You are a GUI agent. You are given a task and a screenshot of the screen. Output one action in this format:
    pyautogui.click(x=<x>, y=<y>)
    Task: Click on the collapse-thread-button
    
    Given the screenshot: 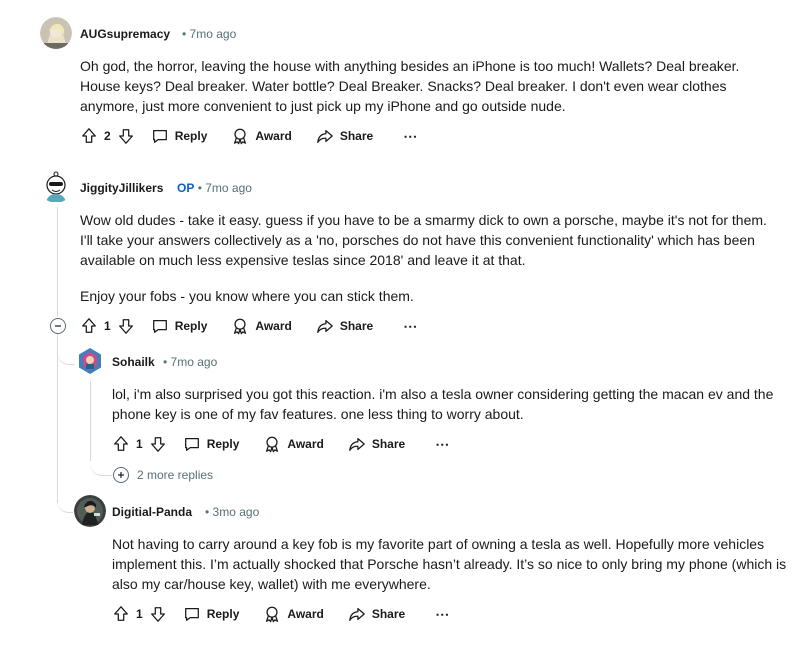 What is the action you would take?
    pyautogui.click(x=58, y=326)
    